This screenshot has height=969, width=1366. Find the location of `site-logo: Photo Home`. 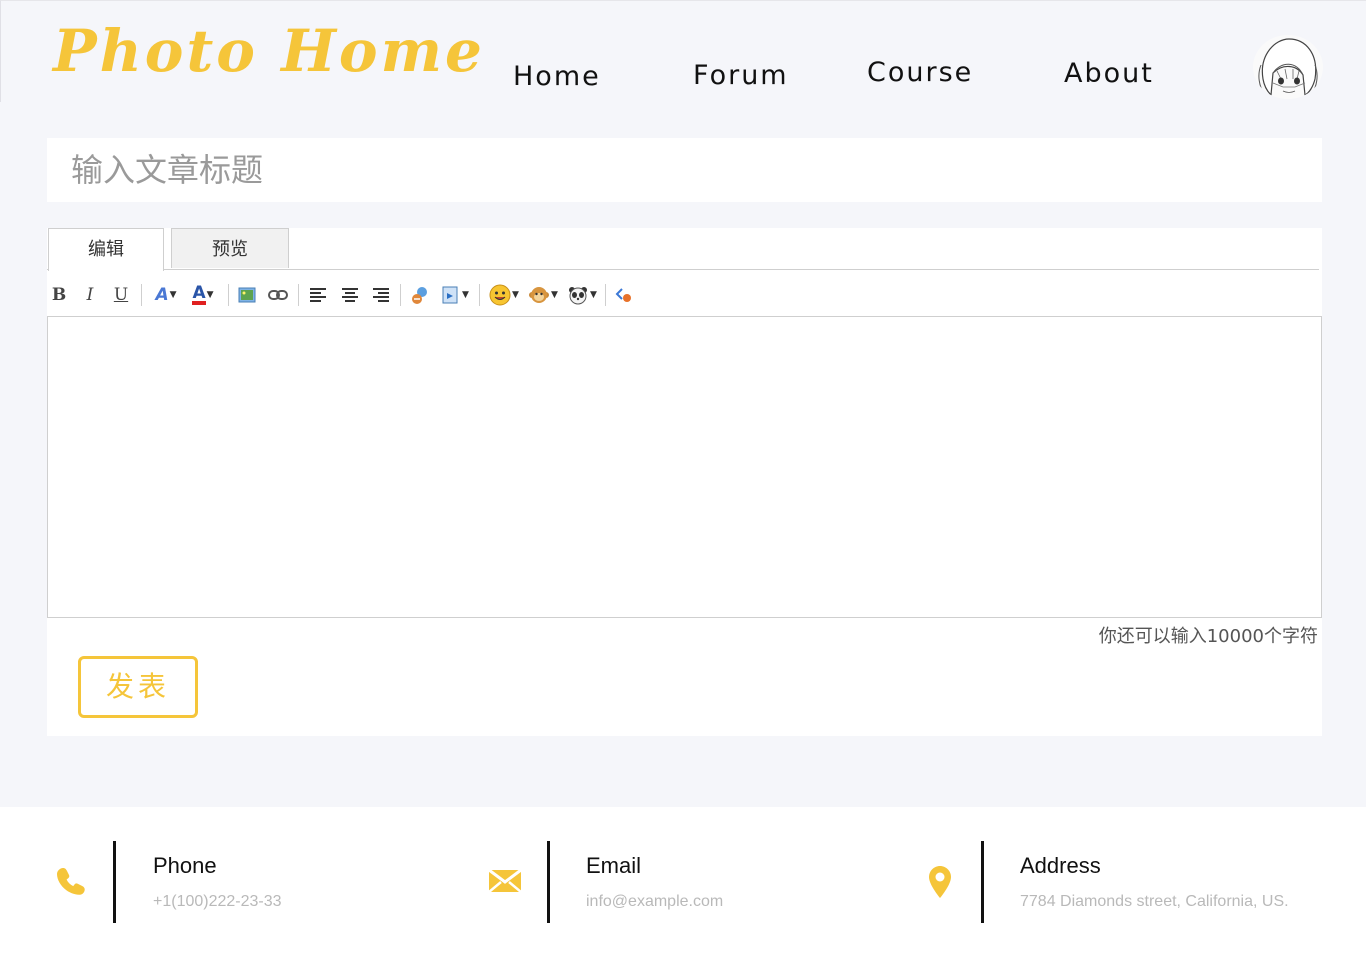

site-logo: Photo Home is located at coordinates (269, 51).